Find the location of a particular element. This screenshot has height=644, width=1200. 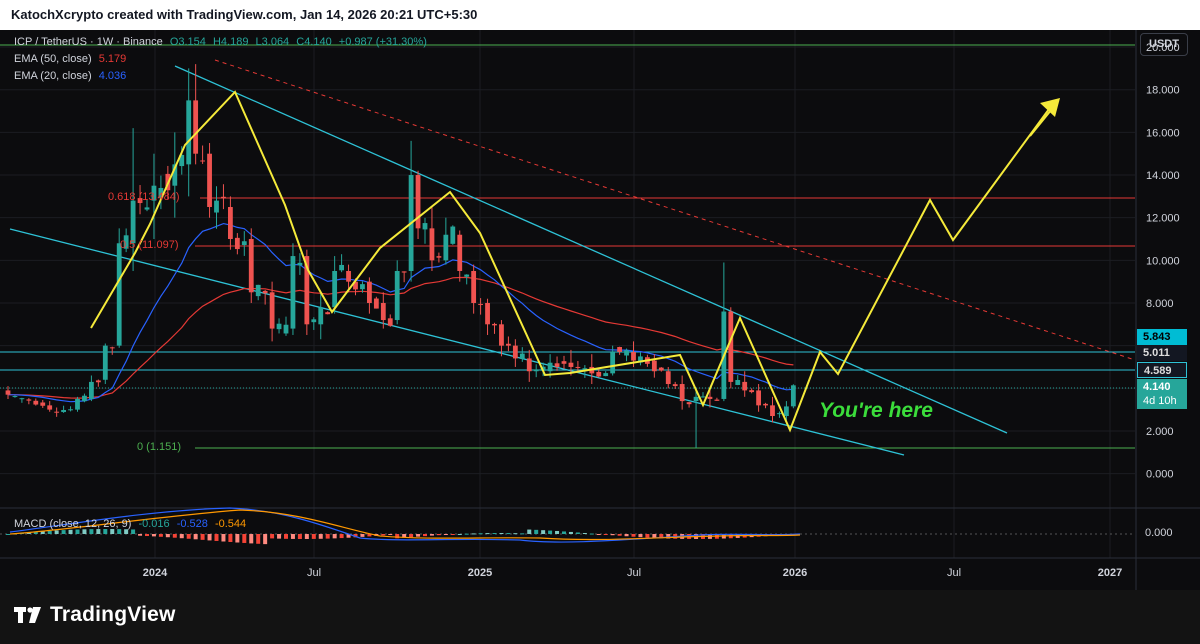

tradingview-logo-icon is located at coordinates (27, 615).